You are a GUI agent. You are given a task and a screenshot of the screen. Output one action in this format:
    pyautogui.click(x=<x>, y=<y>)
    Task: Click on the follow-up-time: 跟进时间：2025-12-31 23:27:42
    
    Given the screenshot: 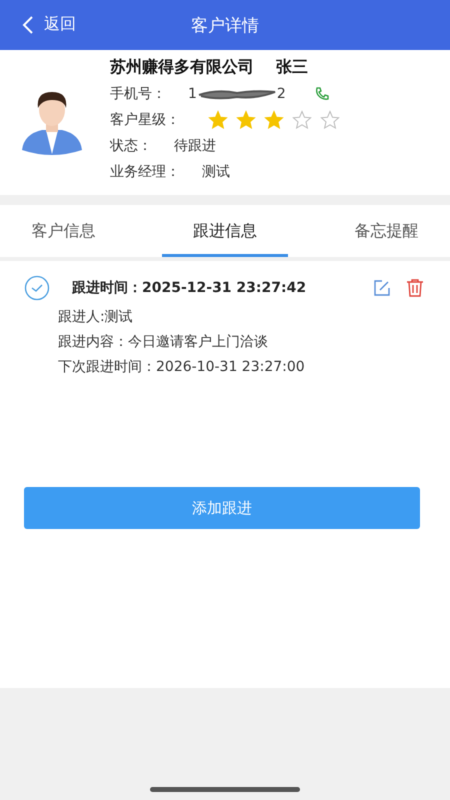 What is the action you would take?
    pyautogui.click(x=190, y=288)
    